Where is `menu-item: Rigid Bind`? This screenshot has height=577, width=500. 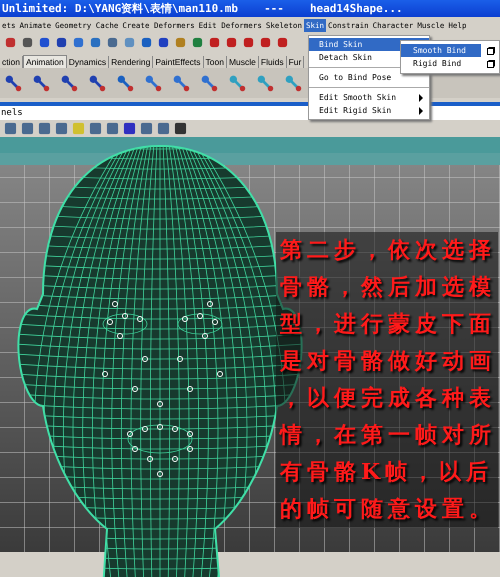 menu-item: Rigid Bind is located at coordinates (441, 63).